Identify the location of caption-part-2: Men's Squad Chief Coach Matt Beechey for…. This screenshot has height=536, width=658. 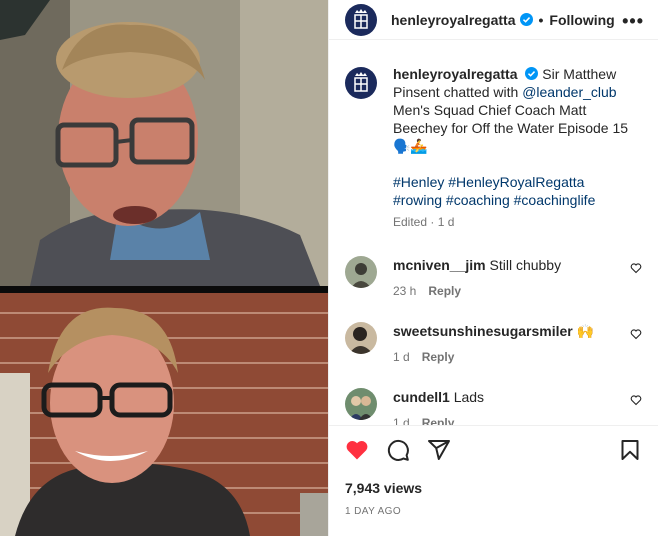
(511, 128).